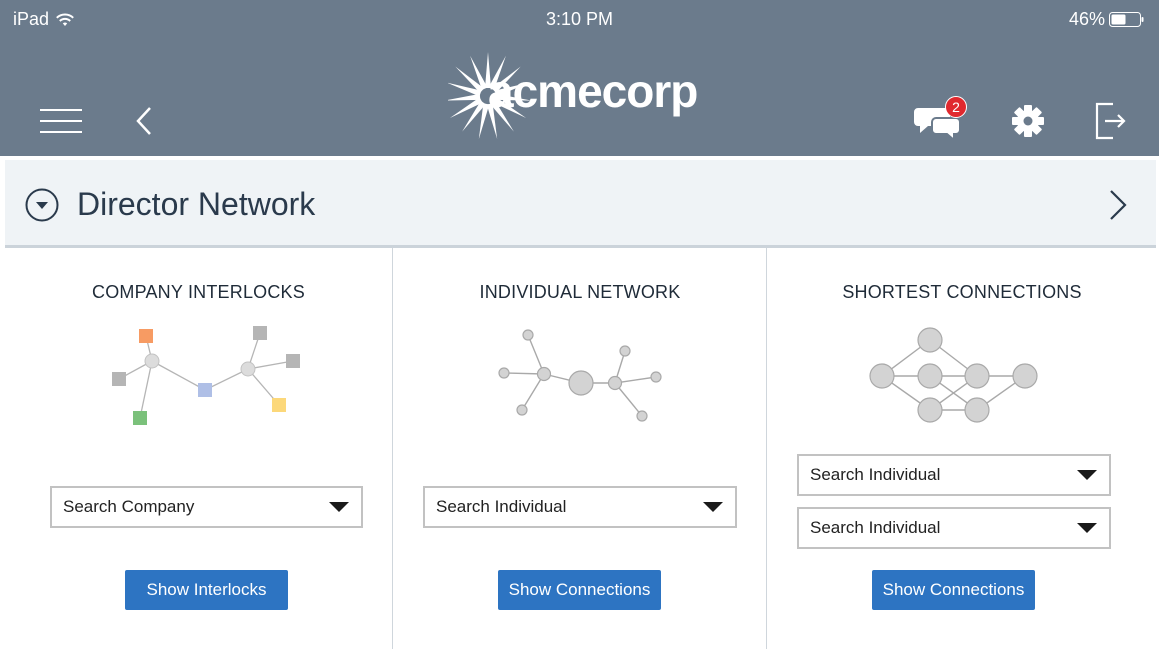 The width and height of the screenshot is (1159, 649). I want to click on panel-title: SHORTEST CONNECTIONS, so click(962, 292).